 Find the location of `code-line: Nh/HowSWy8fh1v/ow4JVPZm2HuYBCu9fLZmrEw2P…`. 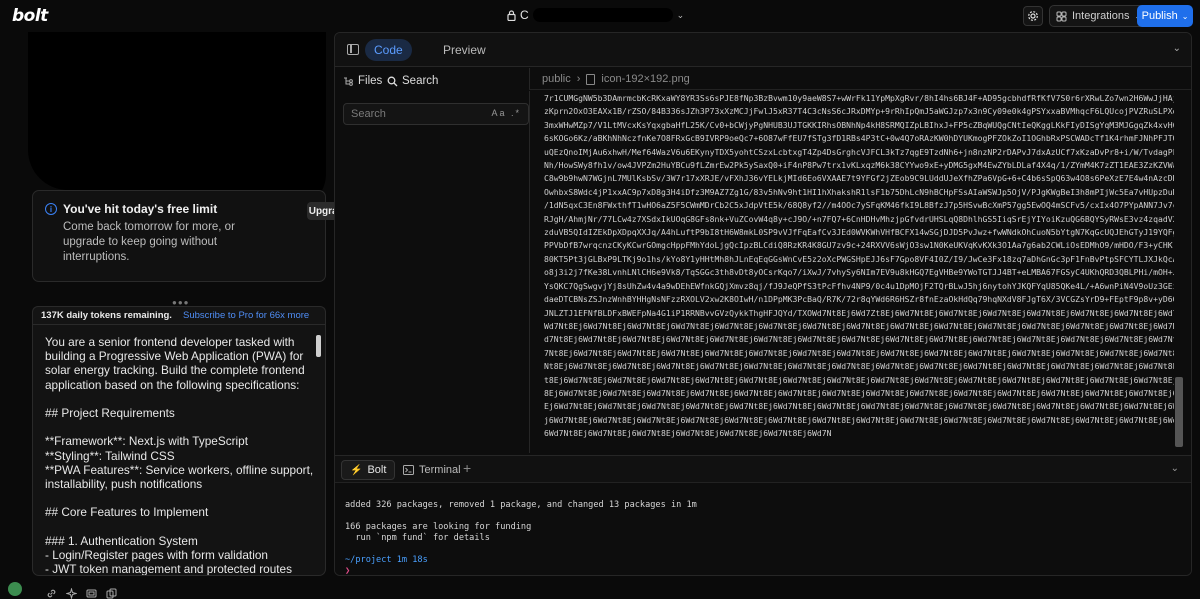

code-line: Nh/HowSWy8fh1v/ow4JVPZm2HuYBCu9fLZmrEw2P… is located at coordinates (859, 165).